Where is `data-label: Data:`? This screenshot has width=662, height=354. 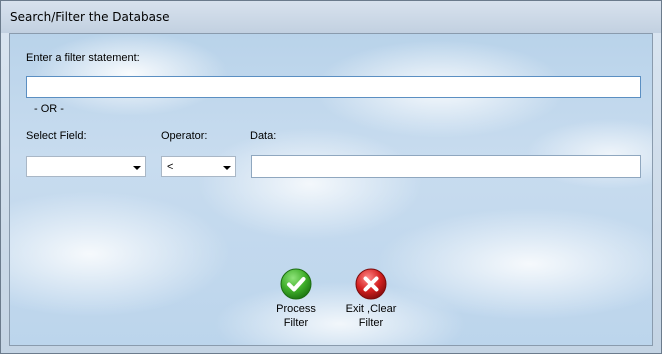
data-label: Data: is located at coordinates (263, 136).